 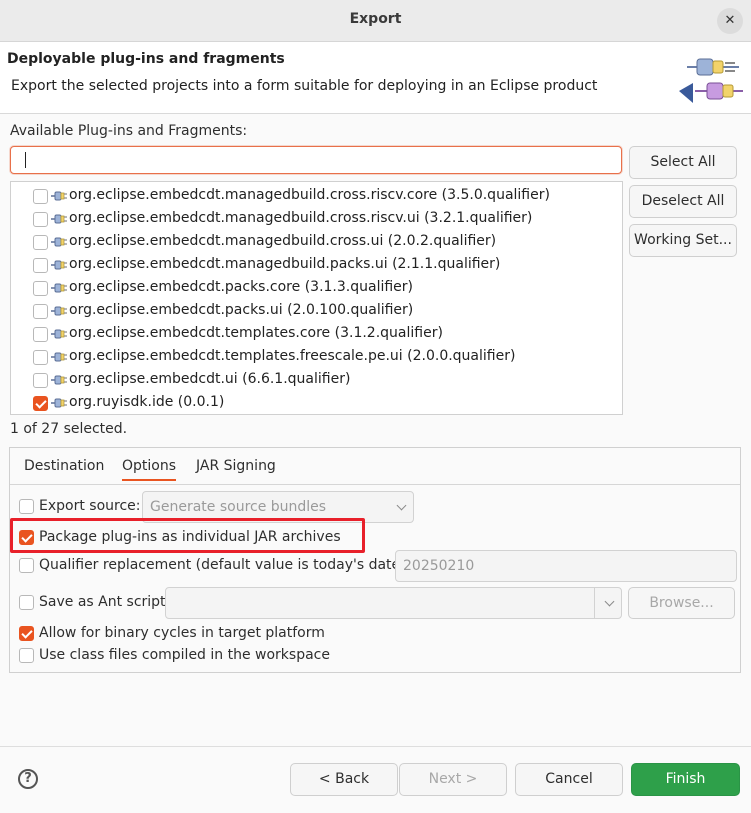 I want to click on deselect-all-button: Deselect All, so click(x=683, y=201).